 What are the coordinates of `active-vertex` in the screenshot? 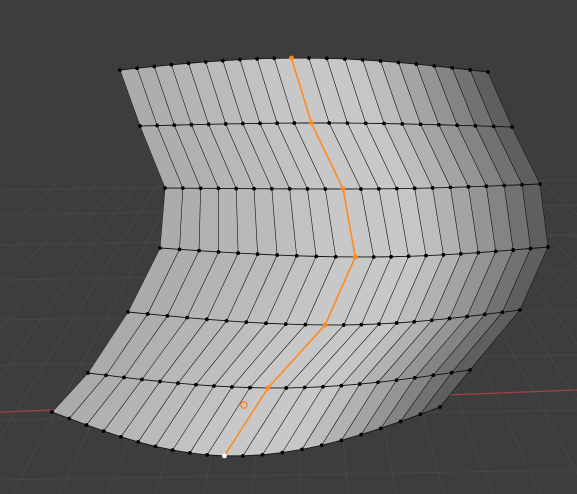 It's located at (224, 456).